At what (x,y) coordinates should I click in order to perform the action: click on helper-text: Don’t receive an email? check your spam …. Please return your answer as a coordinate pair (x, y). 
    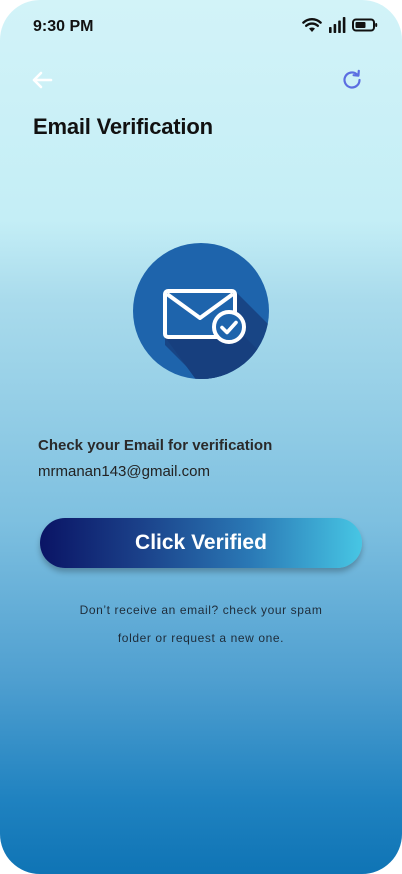
    Looking at the image, I should click on (201, 624).